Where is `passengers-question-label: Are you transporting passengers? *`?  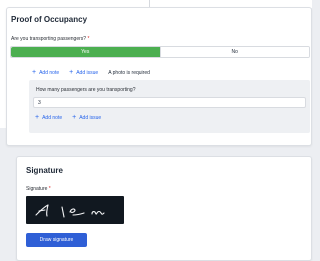 passengers-question-label: Are you transporting passengers? * is located at coordinates (50, 39).